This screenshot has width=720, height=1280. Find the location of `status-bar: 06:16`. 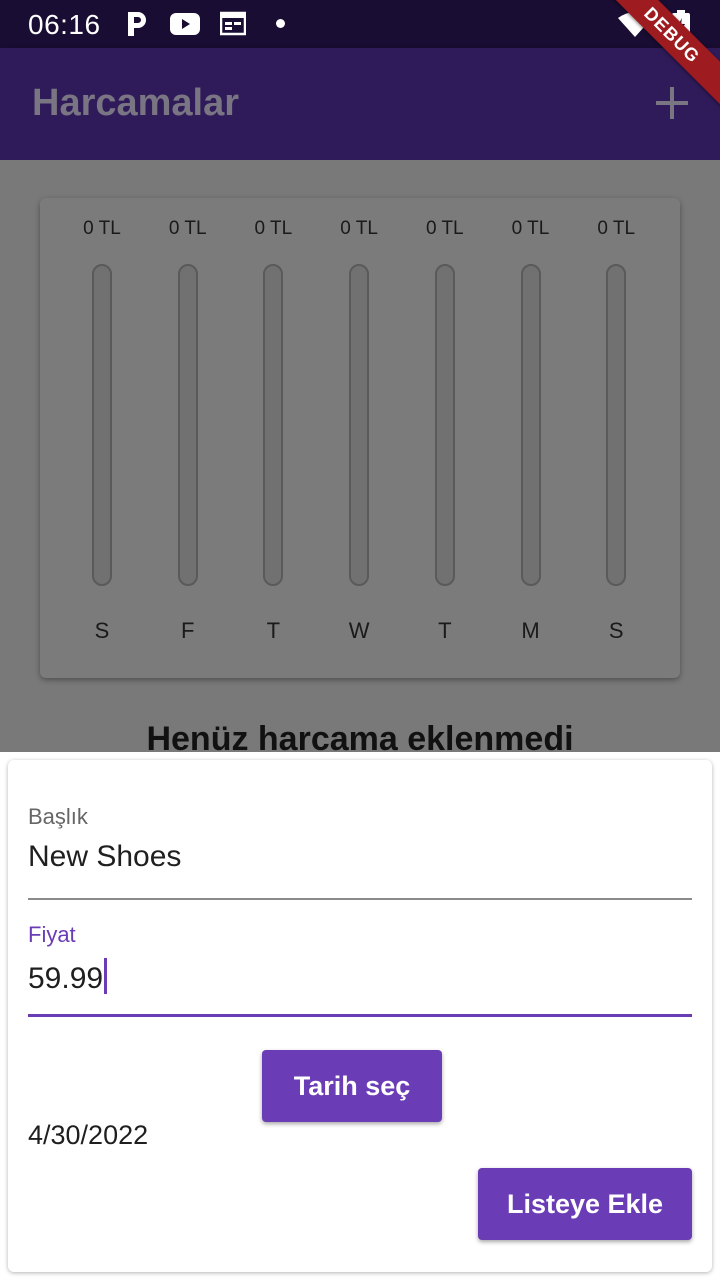

status-bar: 06:16 is located at coordinates (360, 24).